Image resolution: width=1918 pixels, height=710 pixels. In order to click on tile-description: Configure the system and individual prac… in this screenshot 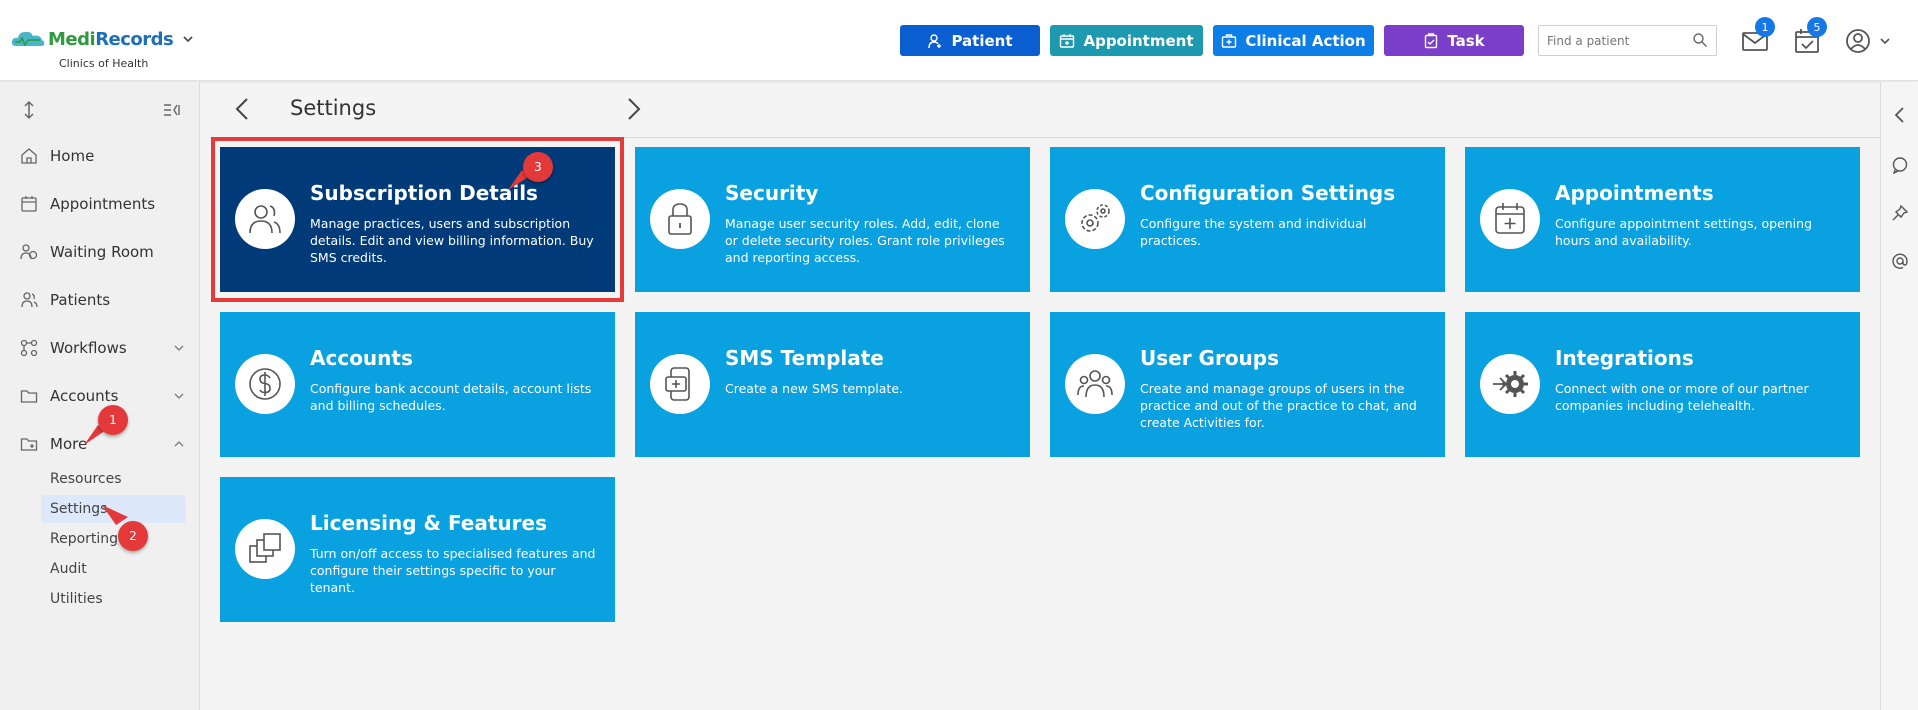, I will do `click(1253, 232)`.